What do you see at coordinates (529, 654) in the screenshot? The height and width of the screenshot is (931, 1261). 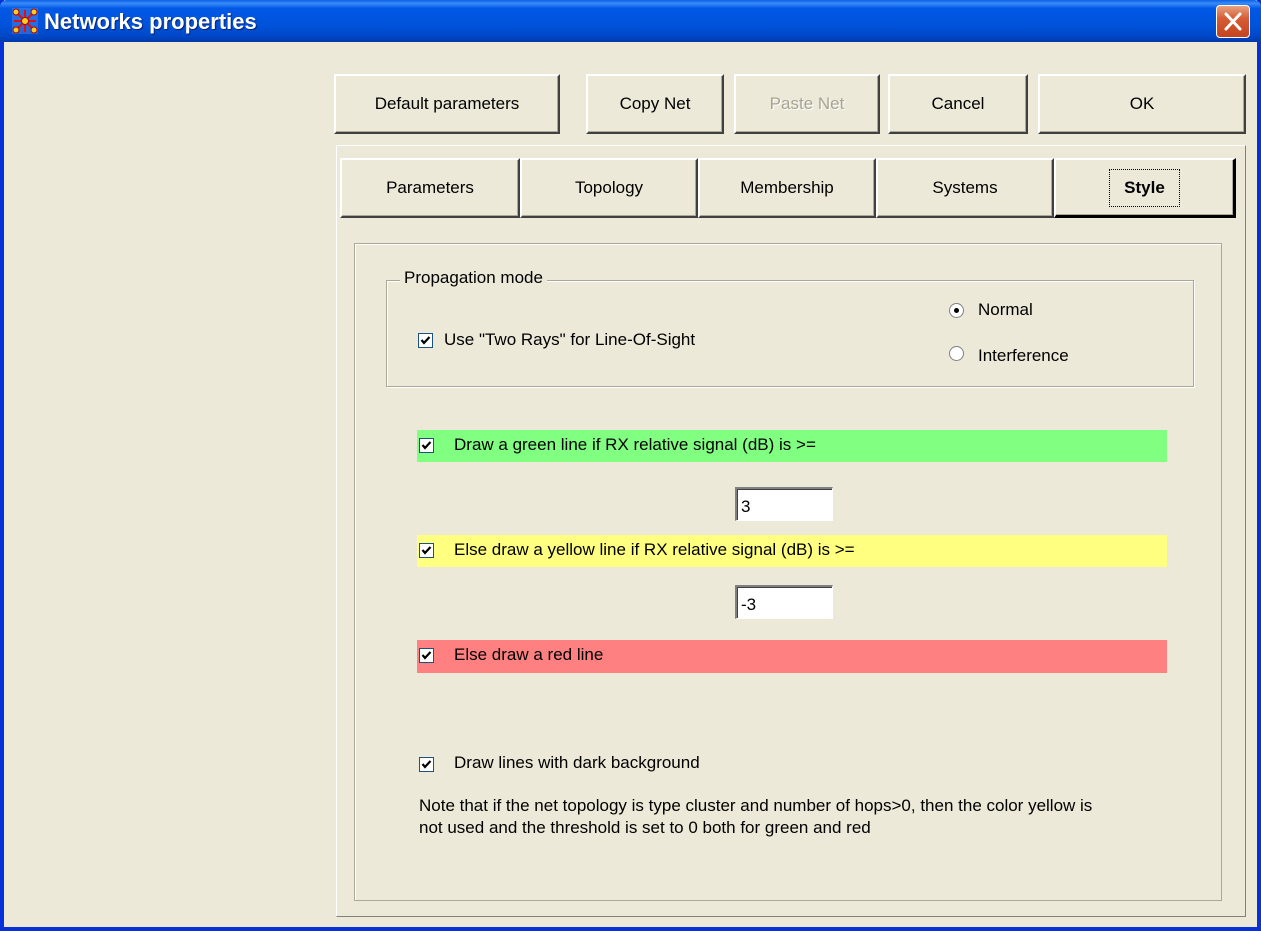 I see `red-line-label: Else draw a red line` at bounding box center [529, 654].